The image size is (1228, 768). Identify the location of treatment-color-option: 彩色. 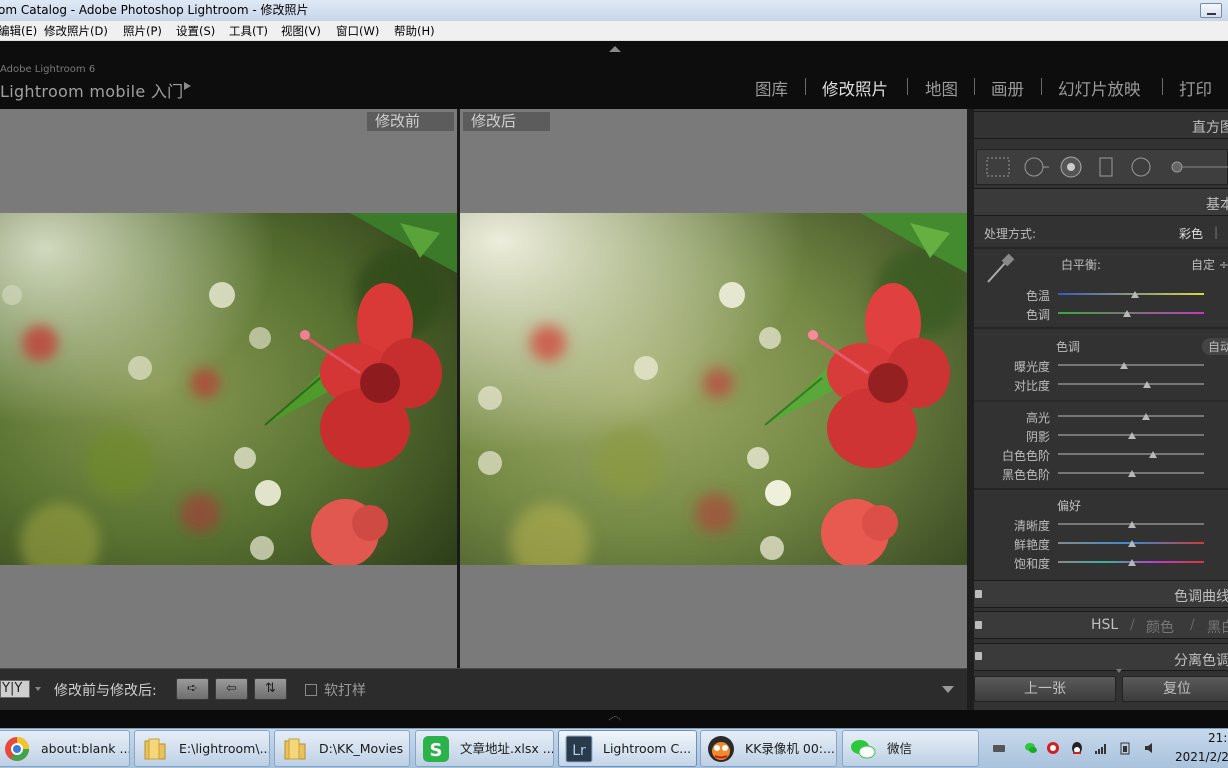
(1191, 233).